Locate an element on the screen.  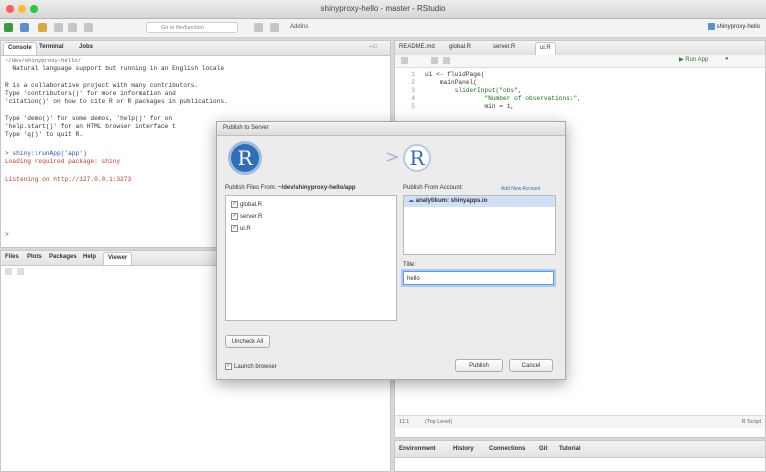
tab-global-r: global.R is located at coordinates (460, 47).